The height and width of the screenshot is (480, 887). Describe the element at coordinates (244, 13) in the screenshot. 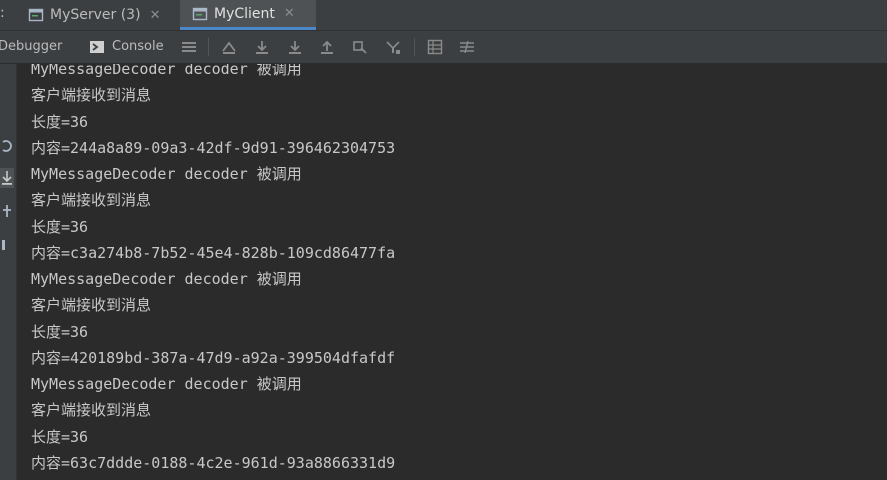

I see `tab-myclient-label: MyClient` at that location.